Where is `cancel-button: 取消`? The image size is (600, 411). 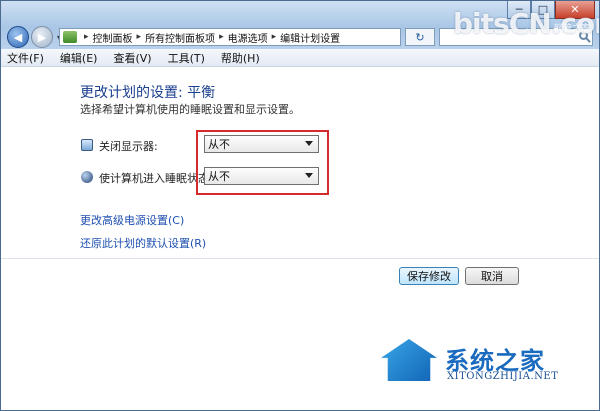
cancel-button: 取消 is located at coordinates (492, 276).